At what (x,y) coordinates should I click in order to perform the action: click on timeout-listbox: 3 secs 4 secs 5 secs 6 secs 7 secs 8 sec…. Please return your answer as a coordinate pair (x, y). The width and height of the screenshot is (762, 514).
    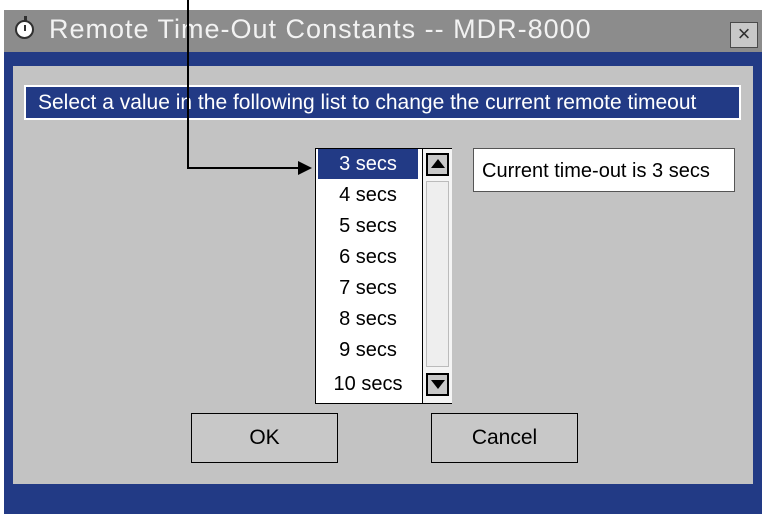
    Looking at the image, I should click on (383, 276).